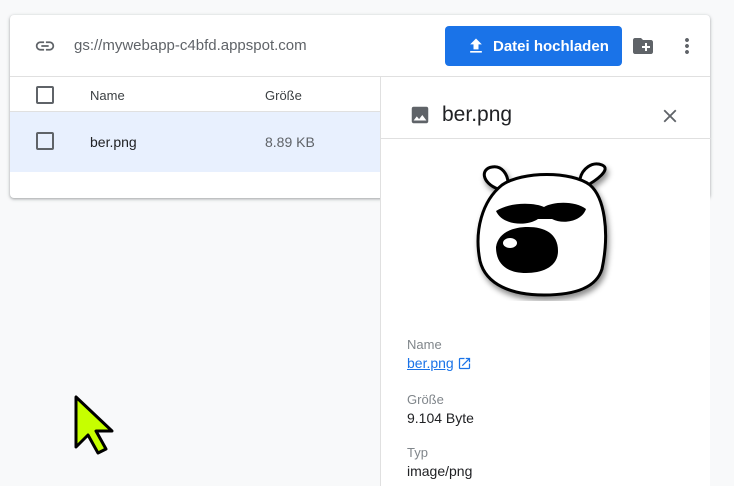  Describe the element at coordinates (464, 363) in the screenshot. I see `open-in-new-icon` at that location.